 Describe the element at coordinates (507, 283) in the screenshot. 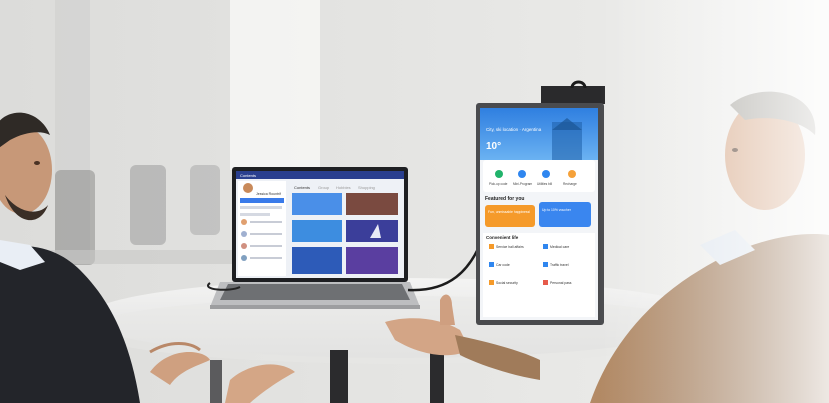

I see `monitor-service-5: Social security` at that location.